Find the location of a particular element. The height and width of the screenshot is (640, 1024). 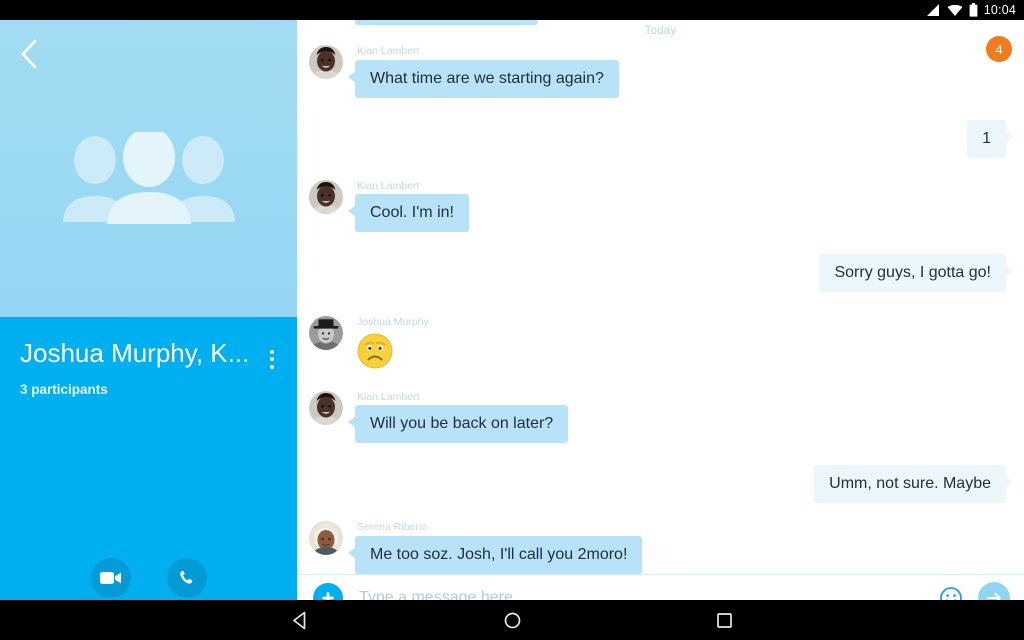

video-camera-icon is located at coordinates (110, 578).